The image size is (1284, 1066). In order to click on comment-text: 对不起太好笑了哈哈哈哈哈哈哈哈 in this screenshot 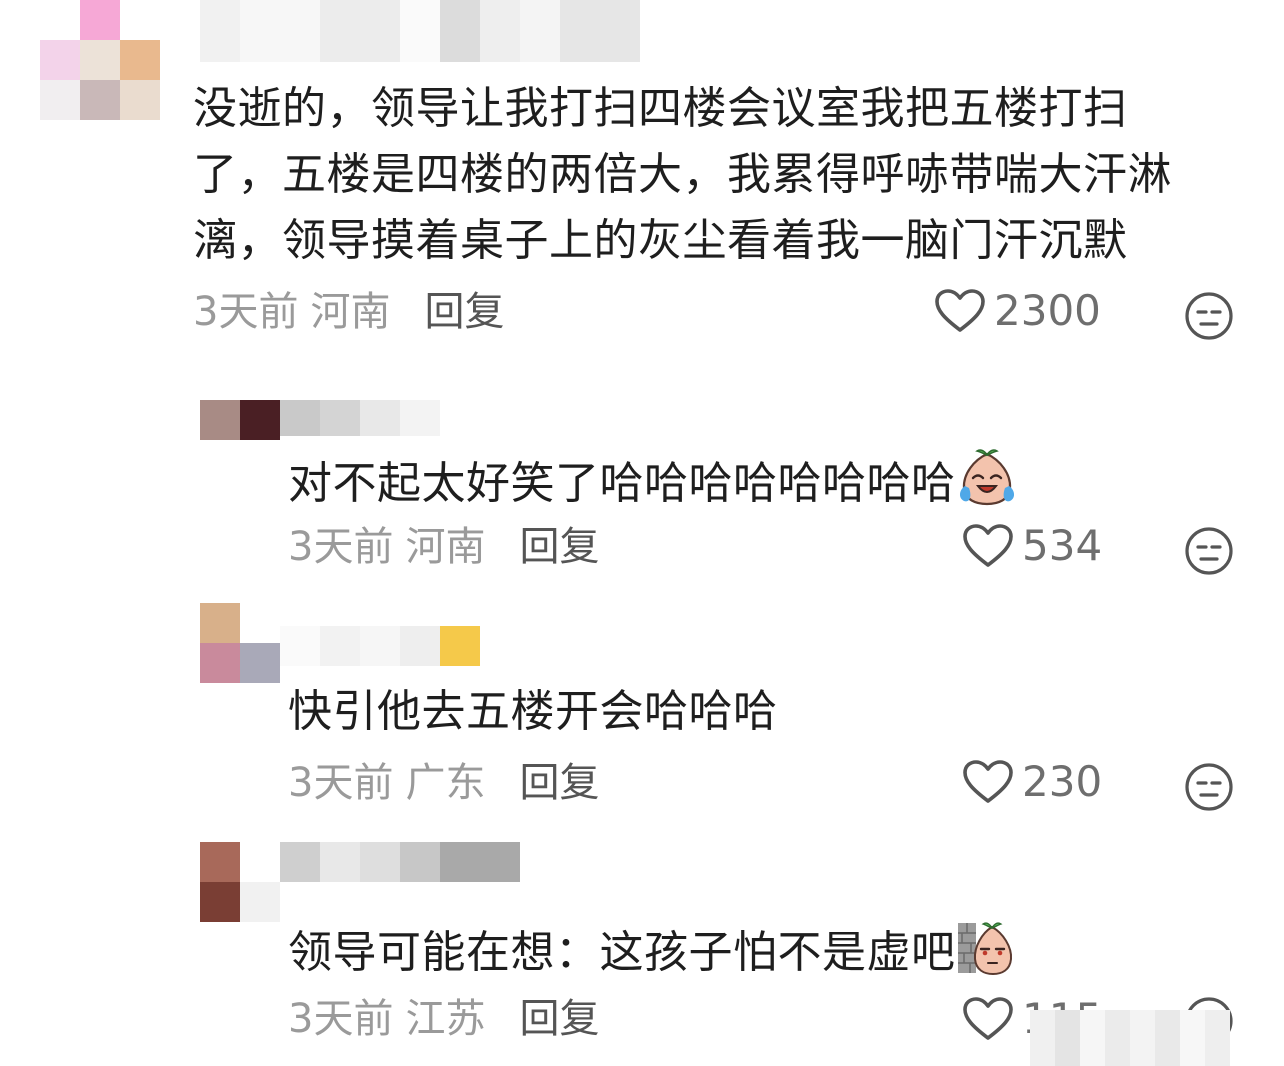, I will do `click(622, 483)`.